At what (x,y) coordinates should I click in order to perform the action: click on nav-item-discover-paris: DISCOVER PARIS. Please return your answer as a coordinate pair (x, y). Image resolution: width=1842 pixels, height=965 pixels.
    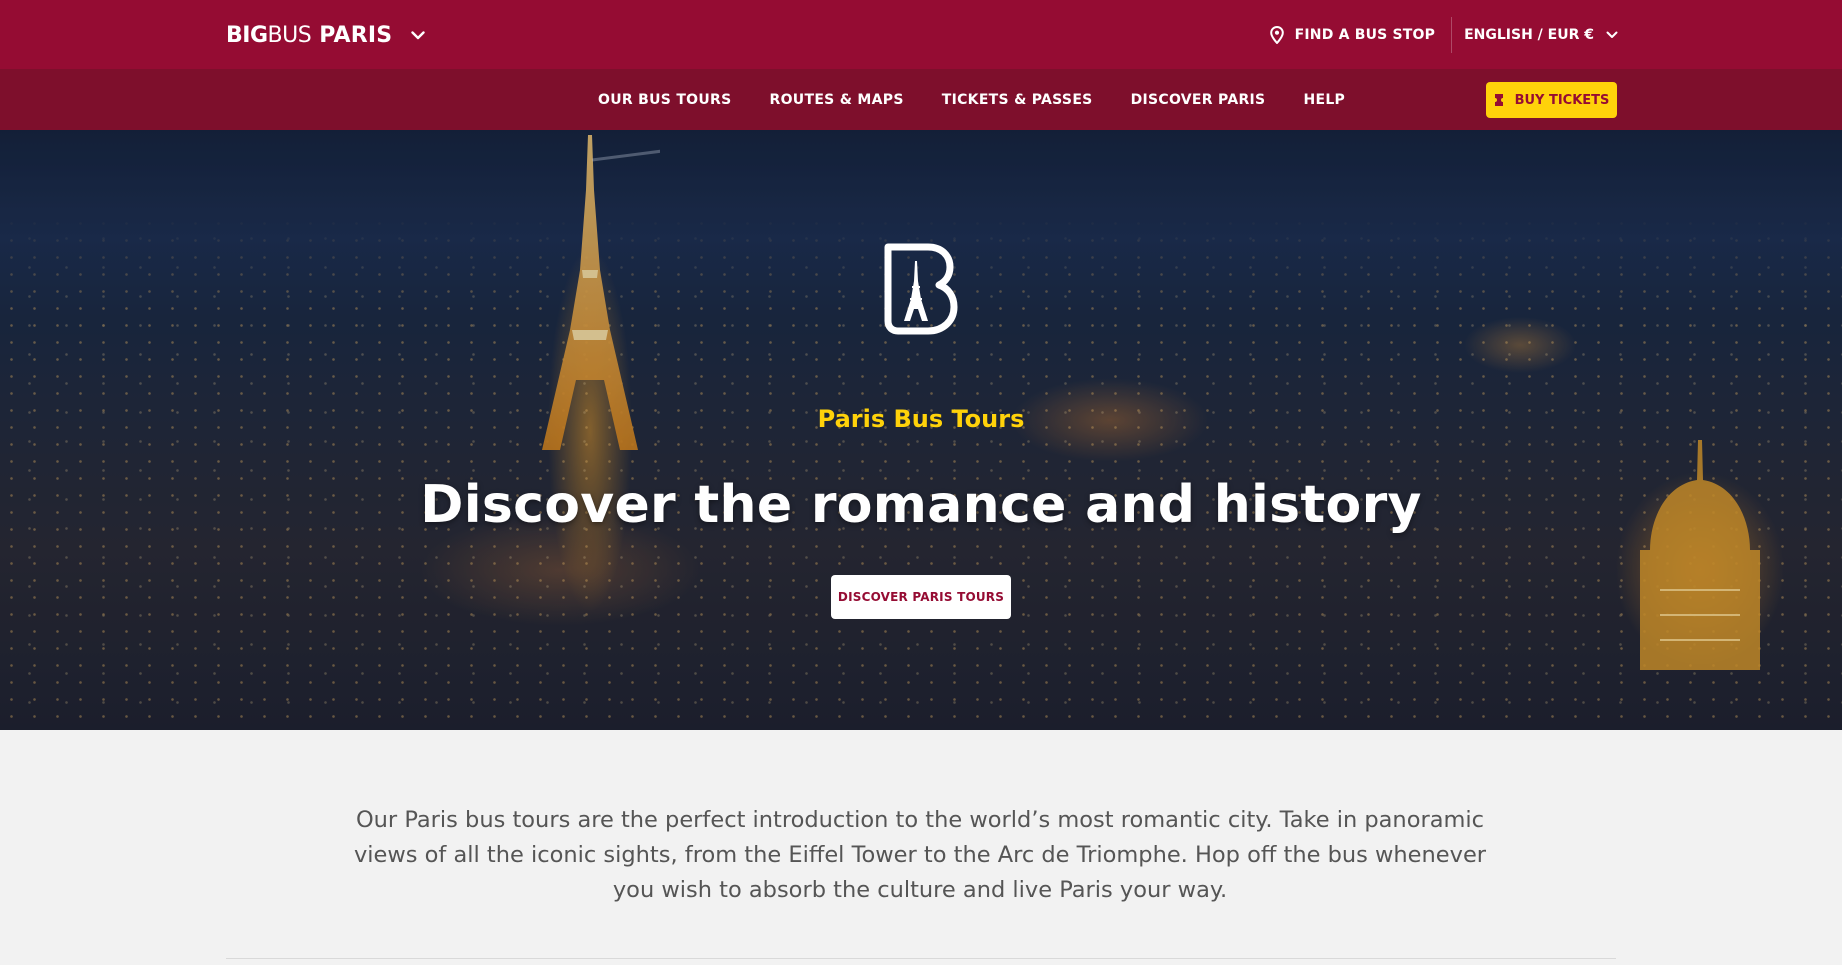
    Looking at the image, I should click on (1198, 100).